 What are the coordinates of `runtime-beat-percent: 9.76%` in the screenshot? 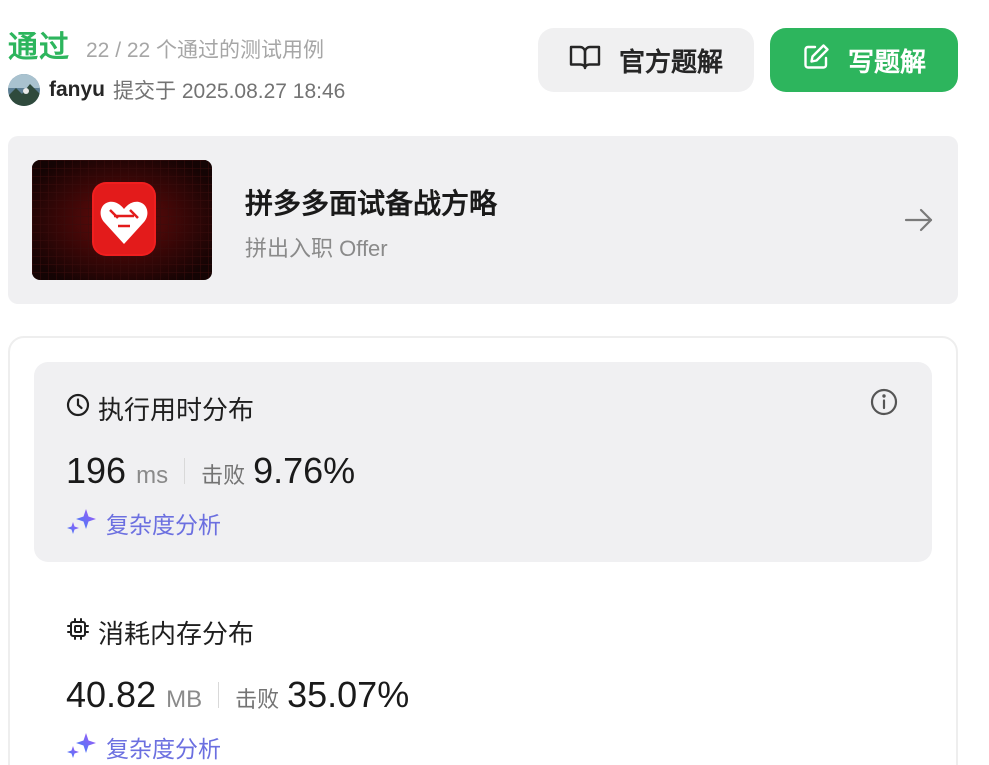 It's located at (304, 470).